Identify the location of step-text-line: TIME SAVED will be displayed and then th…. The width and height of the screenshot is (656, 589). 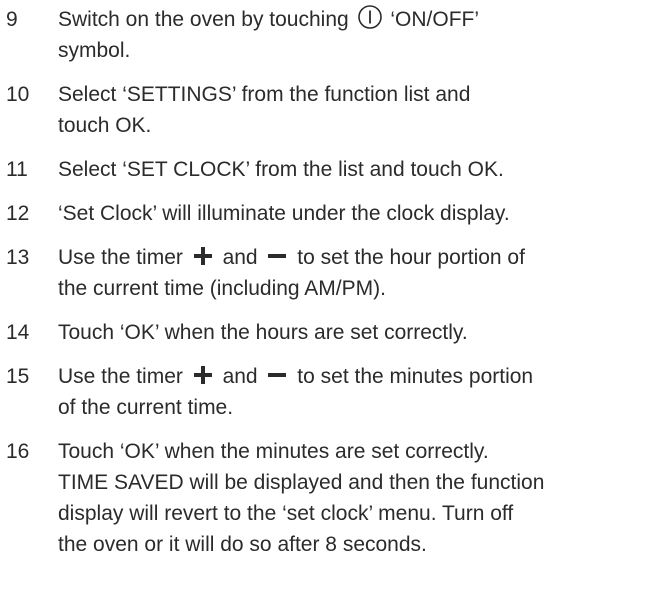
(301, 482).